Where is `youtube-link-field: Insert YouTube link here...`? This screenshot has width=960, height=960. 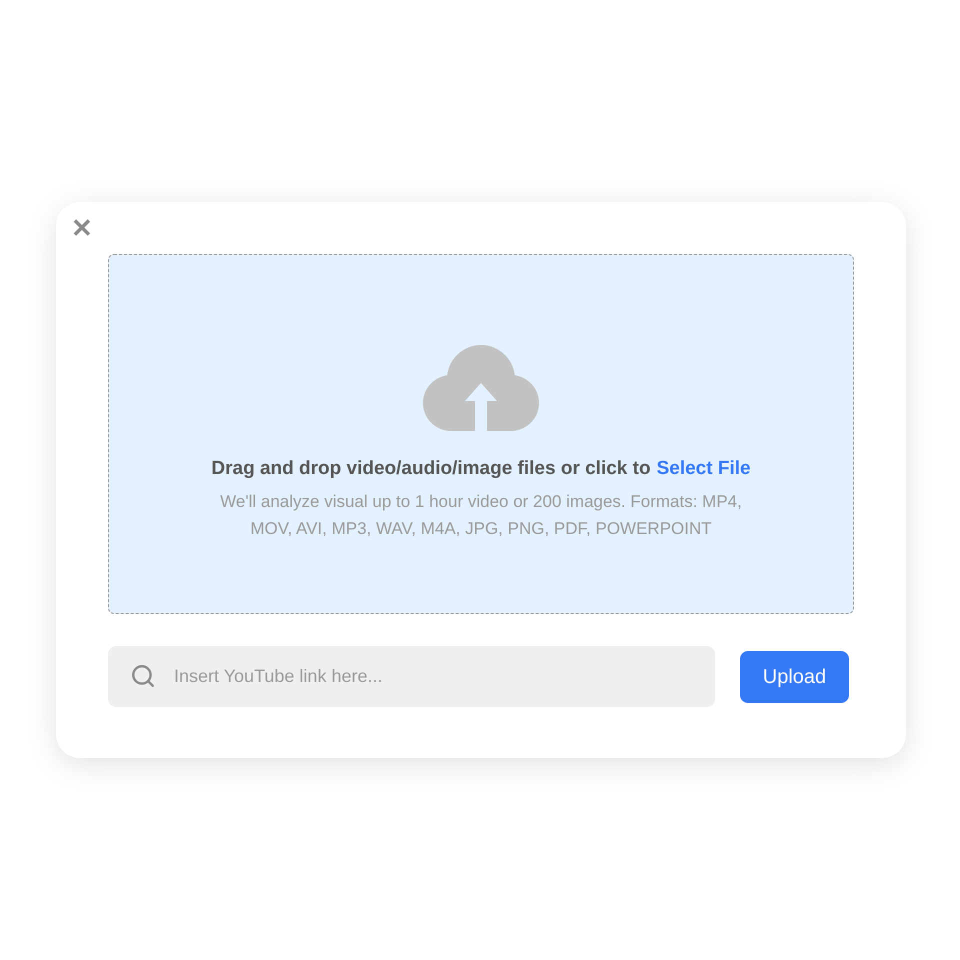 youtube-link-field: Insert YouTube link here... is located at coordinates (411, 676).